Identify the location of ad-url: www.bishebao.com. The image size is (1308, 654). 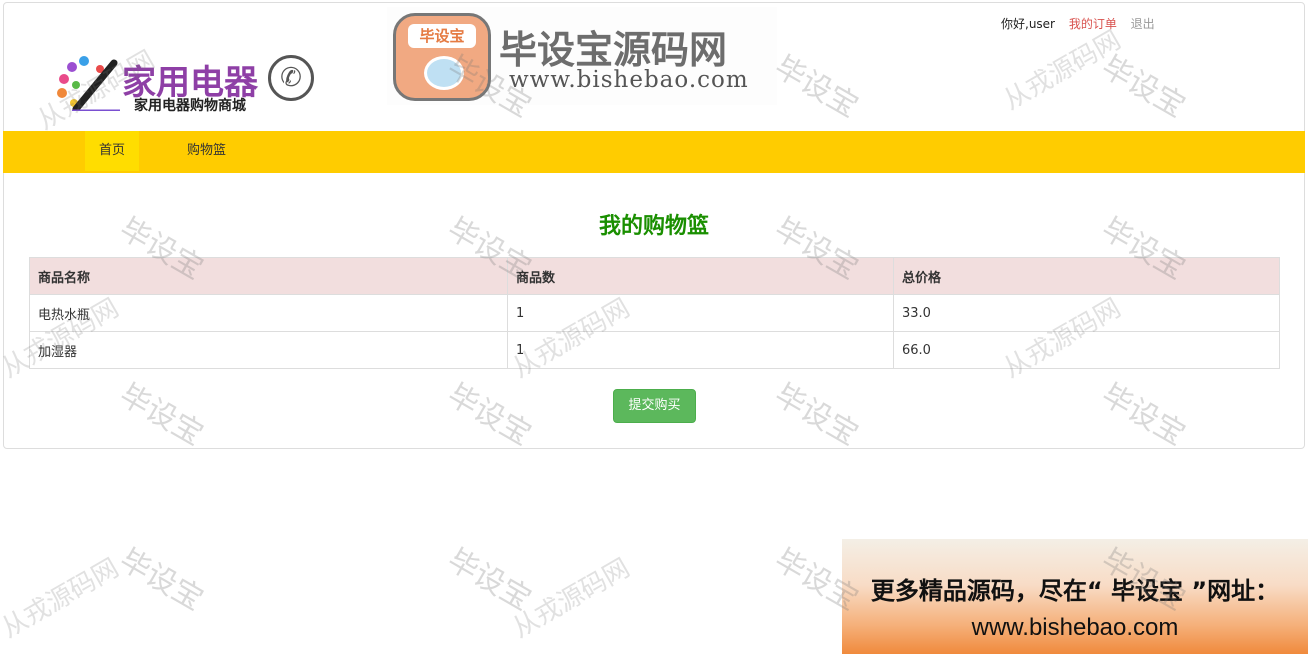
(1075, 627).